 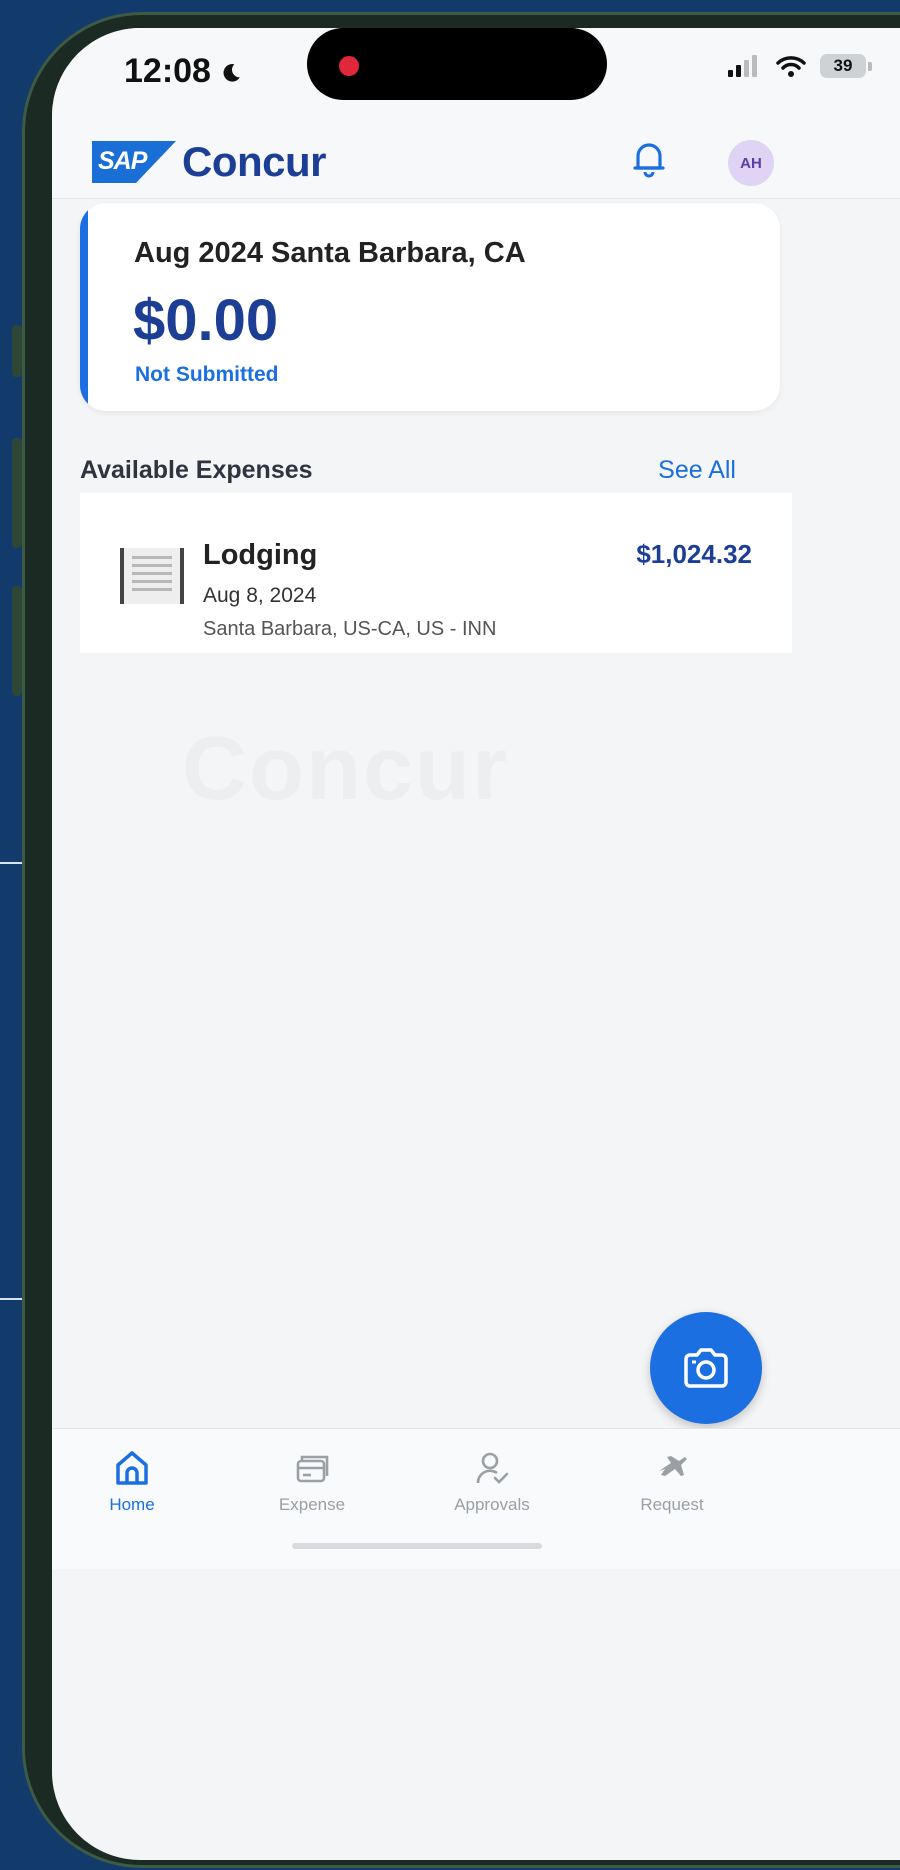 What do you see at coordinates (260, 595) in the screenshot?
I see `expense-date: Aug 8, 2024` at bounding box center [260, 595].